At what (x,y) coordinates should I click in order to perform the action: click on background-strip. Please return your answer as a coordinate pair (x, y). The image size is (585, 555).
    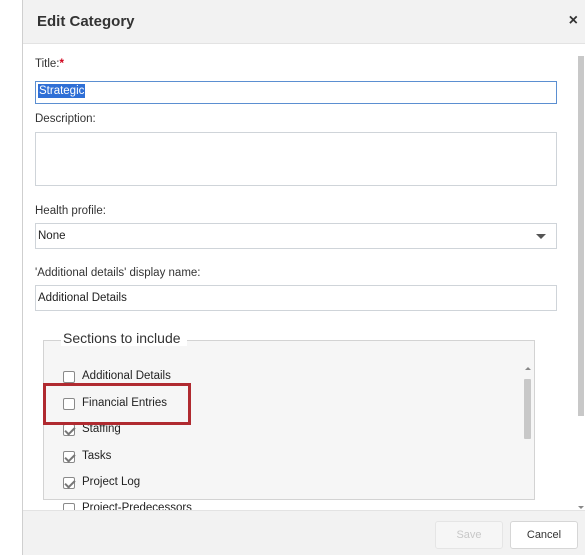
    Looking at the image, I should click on (11, 277).